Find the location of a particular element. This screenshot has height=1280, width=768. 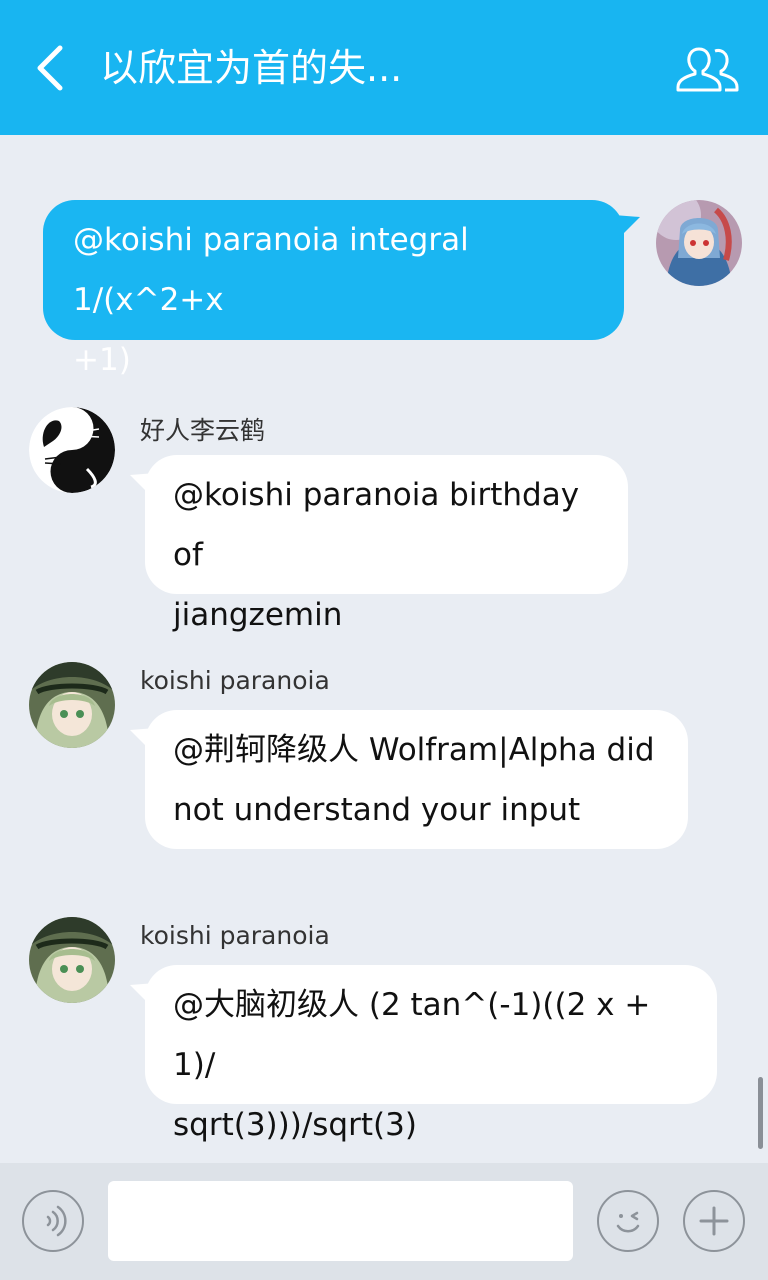

message-line: sqrt(3)))/sqrt(3) is located at coordinates (295, 1125).